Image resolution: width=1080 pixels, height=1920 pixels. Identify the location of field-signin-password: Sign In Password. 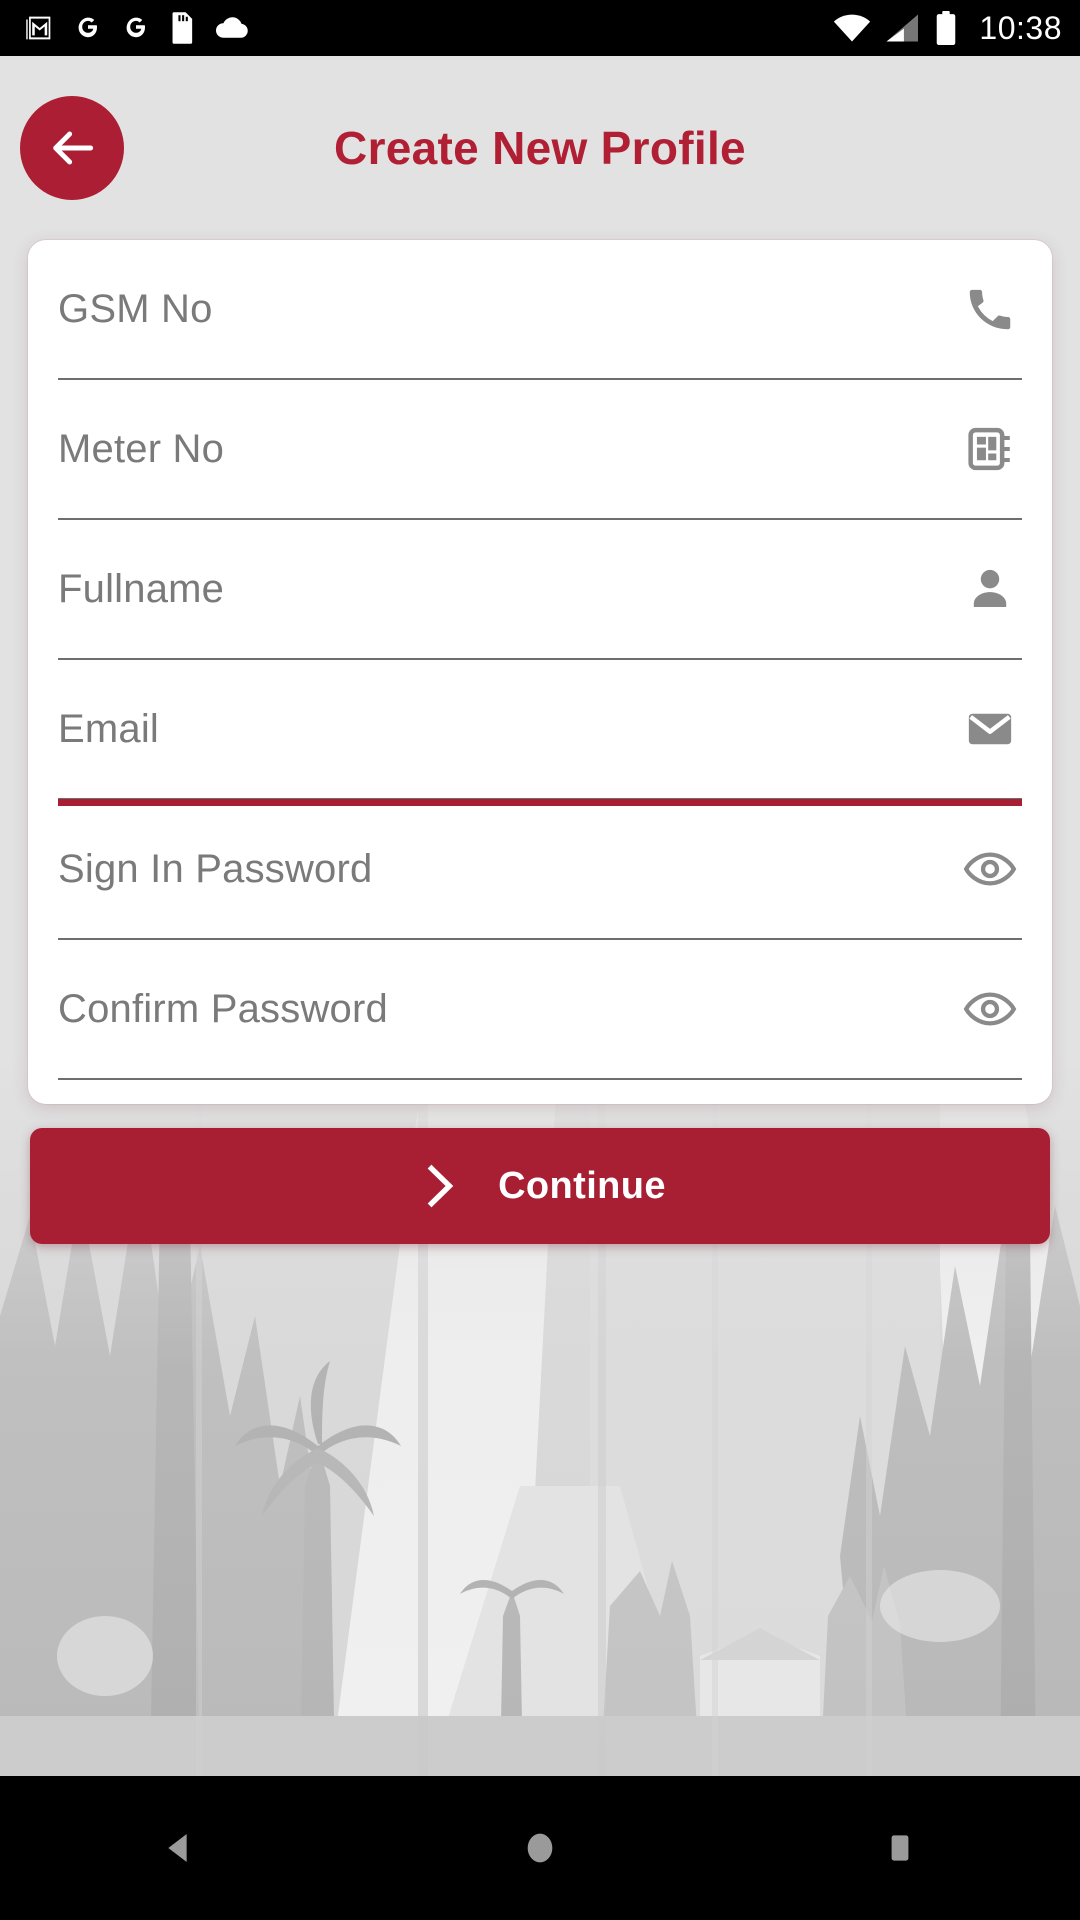
(540, 870).